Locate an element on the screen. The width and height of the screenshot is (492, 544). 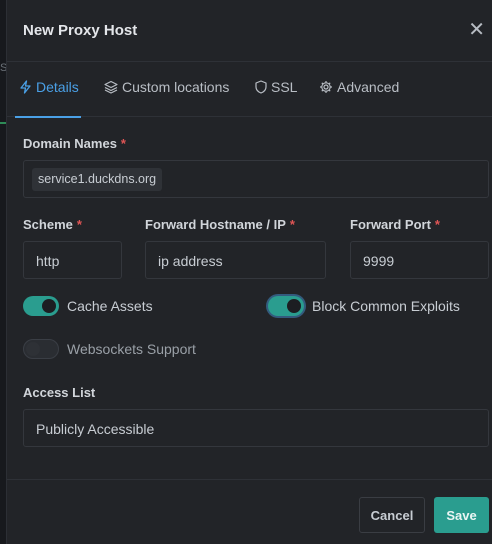
tab-bar: Details Custom locations SSL Advanced is located at coordinates (249, 90).